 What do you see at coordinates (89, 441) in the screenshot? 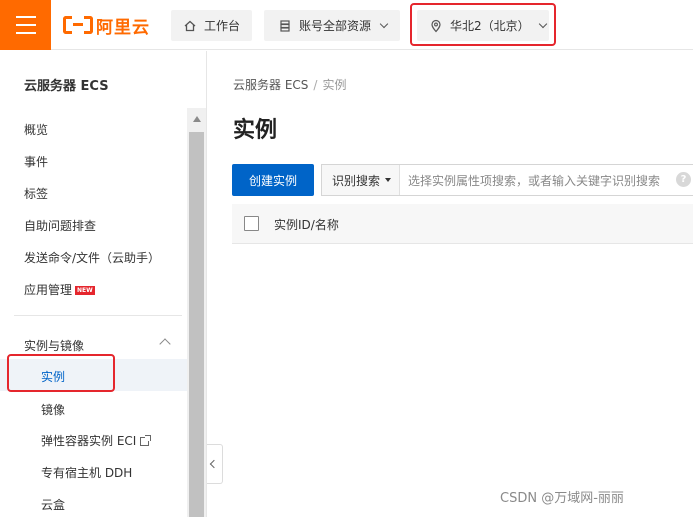
I see `sidebar-item-label: 弹性容器实例 ECI` at bounding box center [89, 441].